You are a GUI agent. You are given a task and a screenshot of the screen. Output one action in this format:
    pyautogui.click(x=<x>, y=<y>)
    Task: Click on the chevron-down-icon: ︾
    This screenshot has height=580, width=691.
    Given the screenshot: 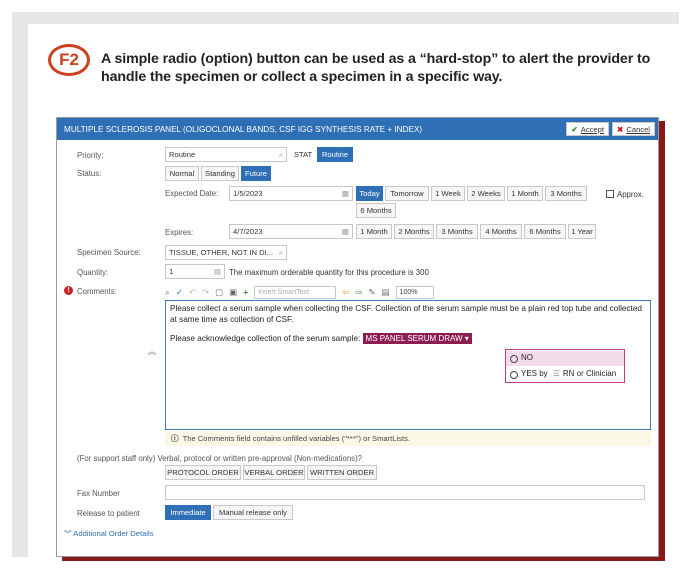 What is the action you would take?
    pyautogui.click(x=68, y=533)
    